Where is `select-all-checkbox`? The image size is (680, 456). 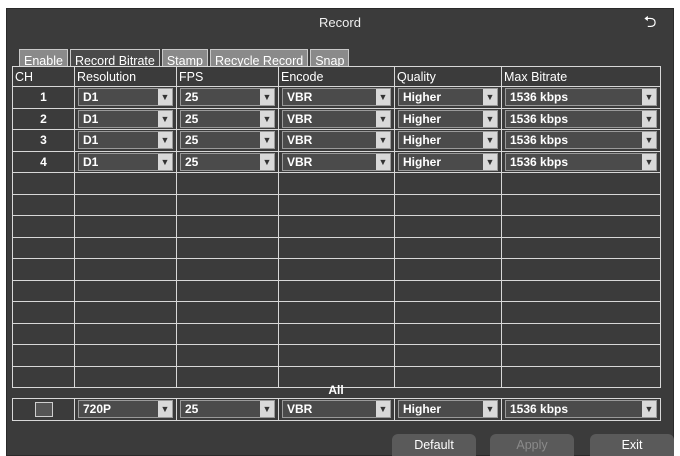 select-all-checkbox is located at coordinates (43, 409).